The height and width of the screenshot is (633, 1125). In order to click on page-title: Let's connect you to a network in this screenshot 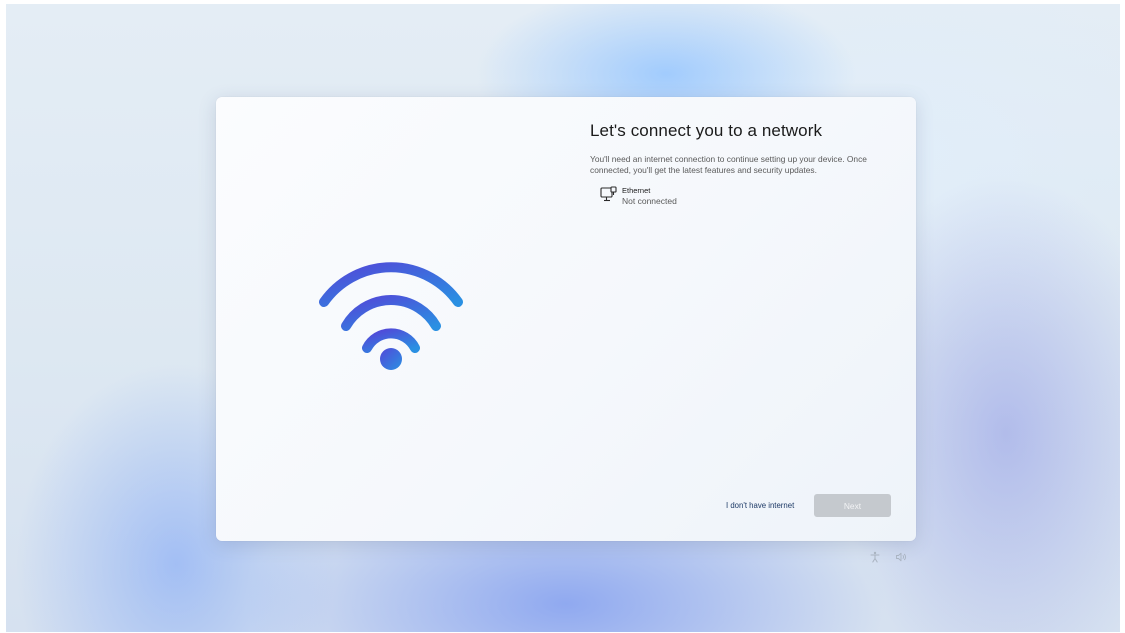, I will do `click(706, 130)`.